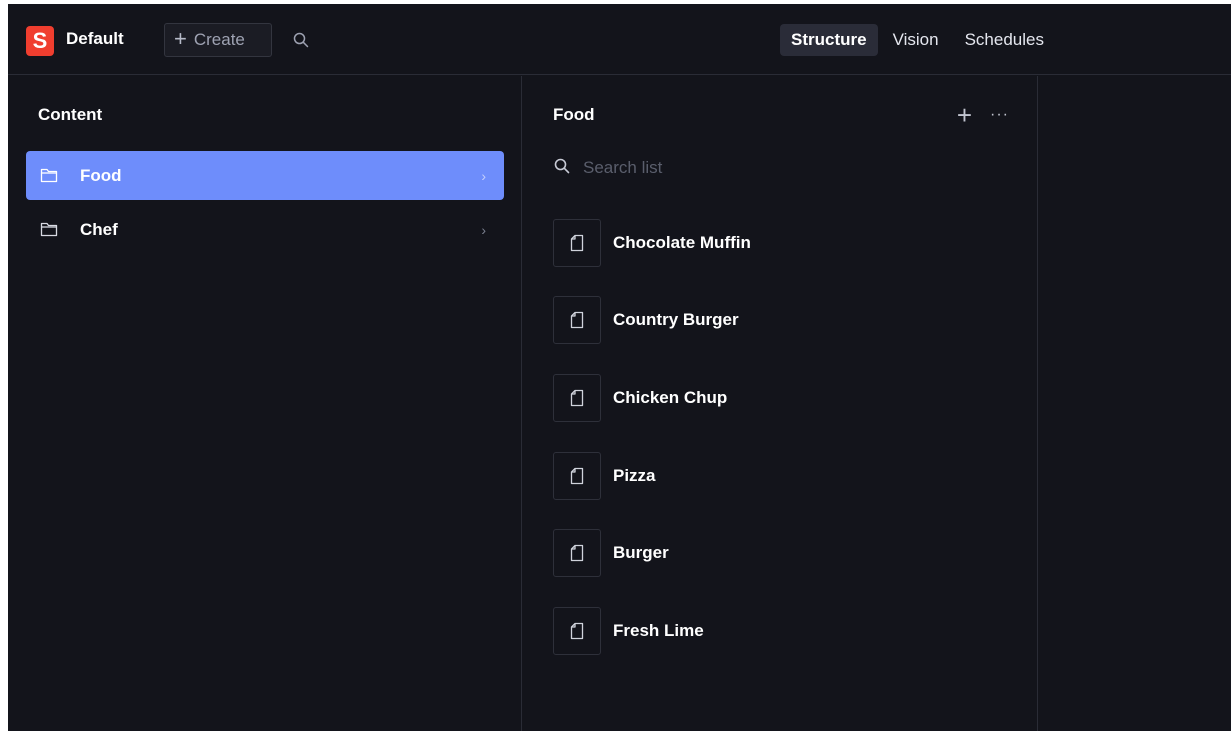 The width and height of the screenshot is (1231, 731). What do you see at coordinates (641, 552) in the screenshot?
I see `list-item-label: Burger` at bounding box center [641, 552].